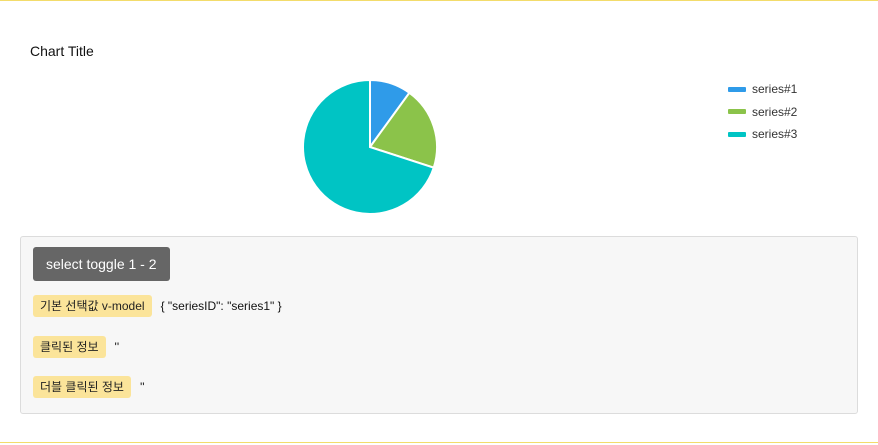 This screenshot has height=445, width=878. Describe the element at coordinates (157, 306) in the screenshot. I see `row-default-selection: 기본 선택값 v-model { "seriesID": "series1" }` at that location.